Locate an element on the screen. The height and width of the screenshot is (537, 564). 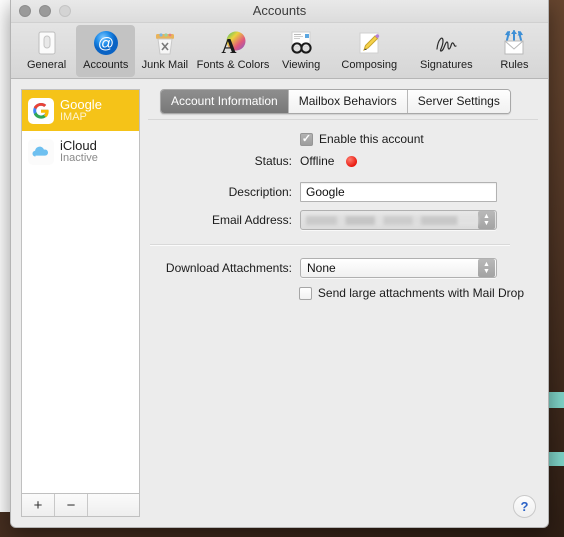
google-logo-icon is located at coordinates (41, 110).